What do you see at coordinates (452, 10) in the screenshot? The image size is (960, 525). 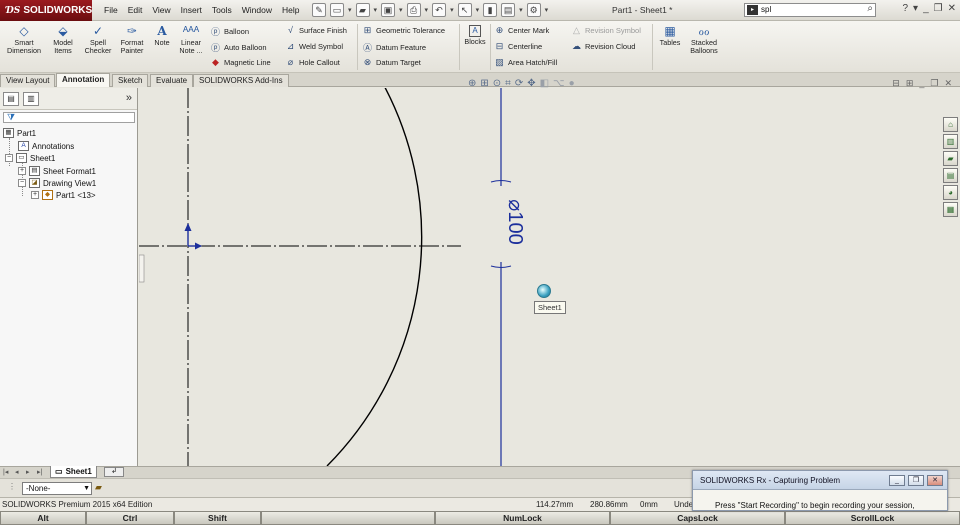 I see `undo-dropdown-icon: ▾` at bounding box center [452, 10].